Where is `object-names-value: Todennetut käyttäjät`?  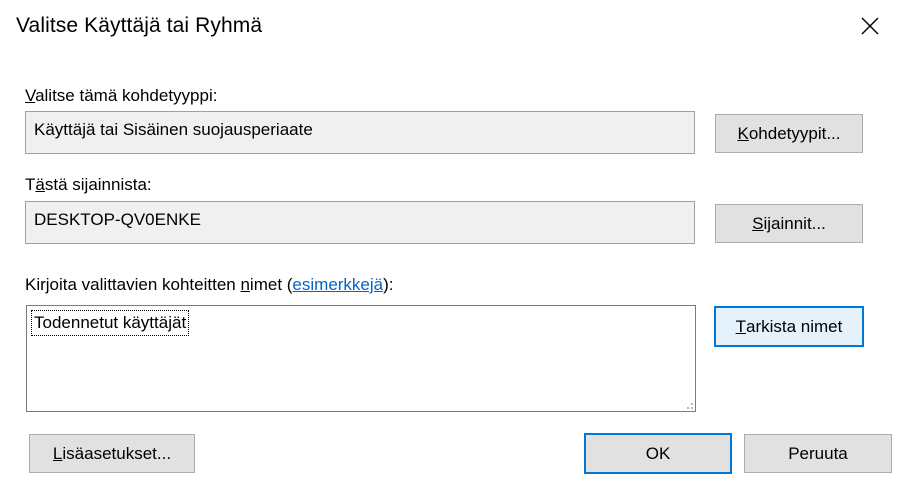
object-names-value: Todennetut käyttäjät is located at coordinates (110, 323).